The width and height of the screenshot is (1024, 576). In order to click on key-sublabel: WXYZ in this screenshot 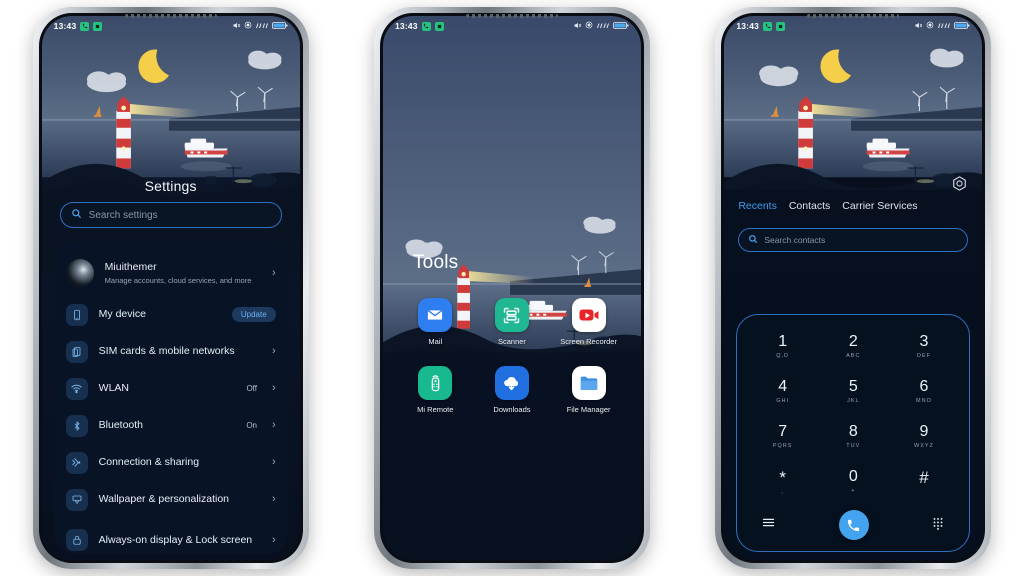, I will do `click(924, 446)`.